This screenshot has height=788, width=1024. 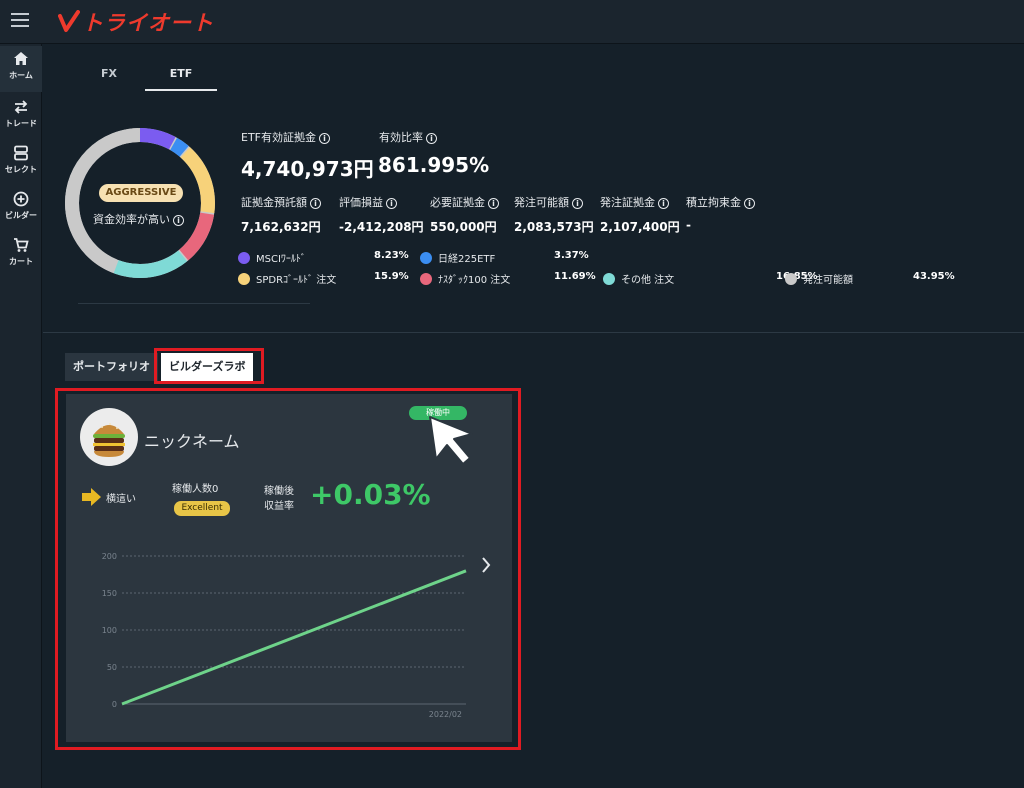 I want to click on detail-value: -, so click(x=688, y=225).